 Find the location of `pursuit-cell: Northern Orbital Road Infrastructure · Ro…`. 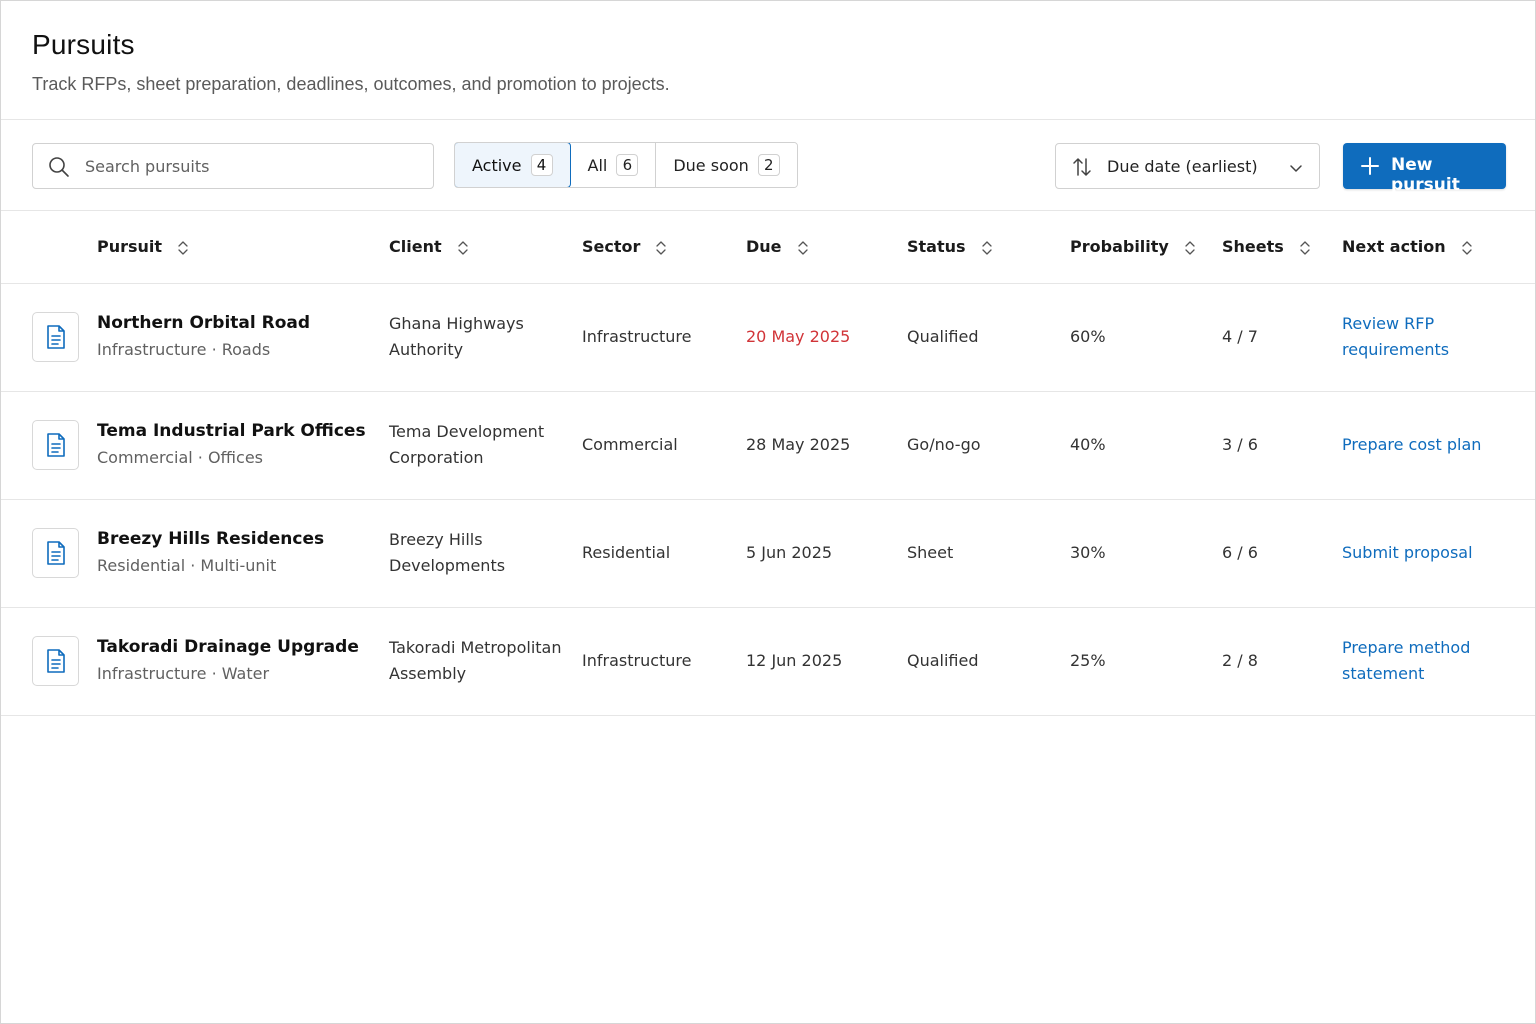

pursuit-cell: Northern Orbital Road Infrastructure · Ro… is located at coordinates (243, 337).